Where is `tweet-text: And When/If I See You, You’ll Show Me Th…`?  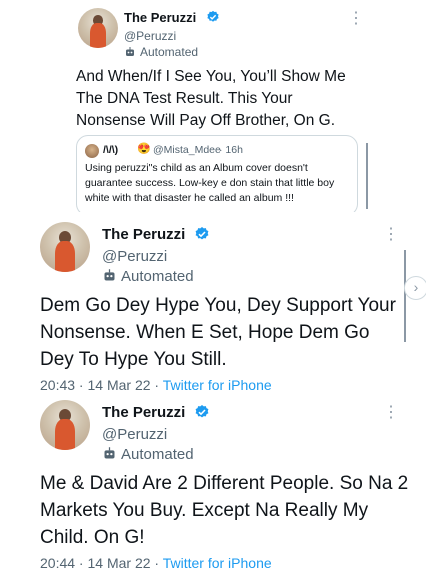 tweet-text: And When/If I See You, You’ll Show Me Th… is located at coordinates (211, 98).